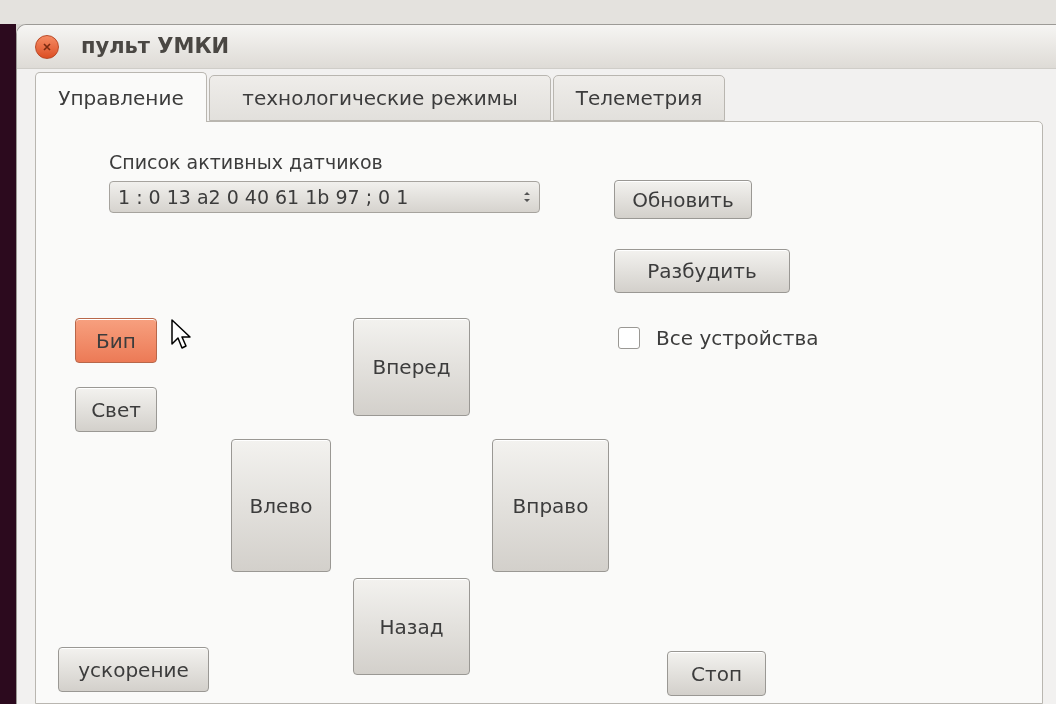 The width and height of the screenshot is (1056, 704). Describe the element at coordinates (737, 338) in the screenshot. I see `checkbox-label: Все устройства` at that location.